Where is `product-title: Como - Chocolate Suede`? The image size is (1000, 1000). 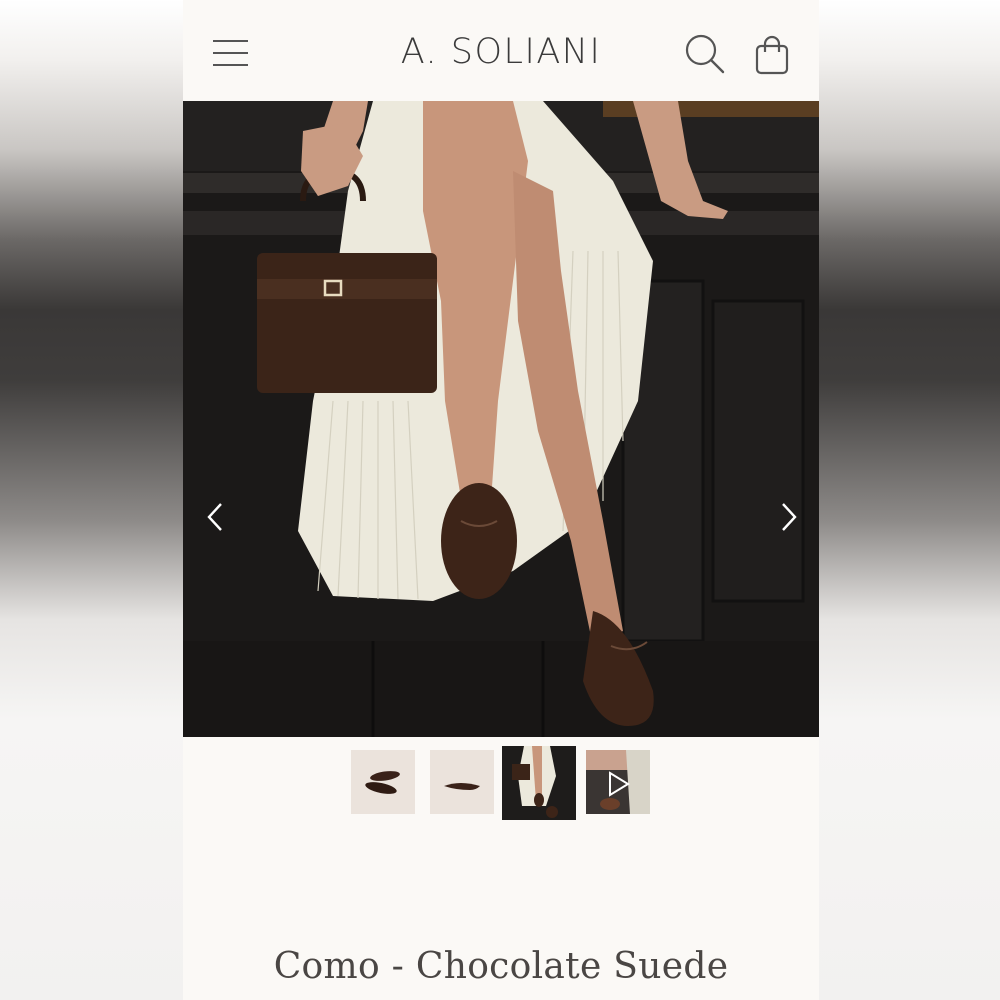 product-title: Como - Chocolate Suede is located at coordinates (501, 966).